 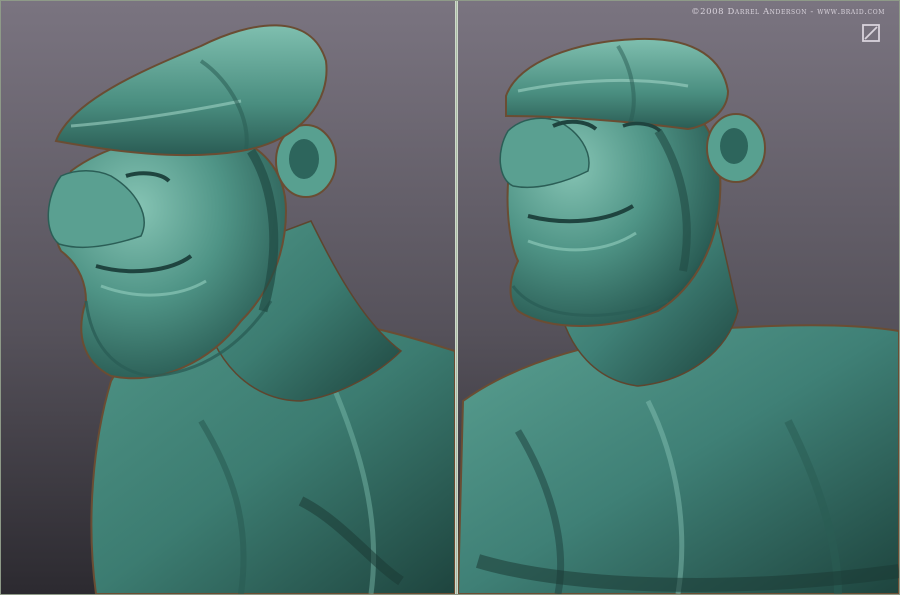 What do you see at coordinates (871, 33) in the screenshot?
I see `braid-logo-icon` at bounding box center [871, 33].